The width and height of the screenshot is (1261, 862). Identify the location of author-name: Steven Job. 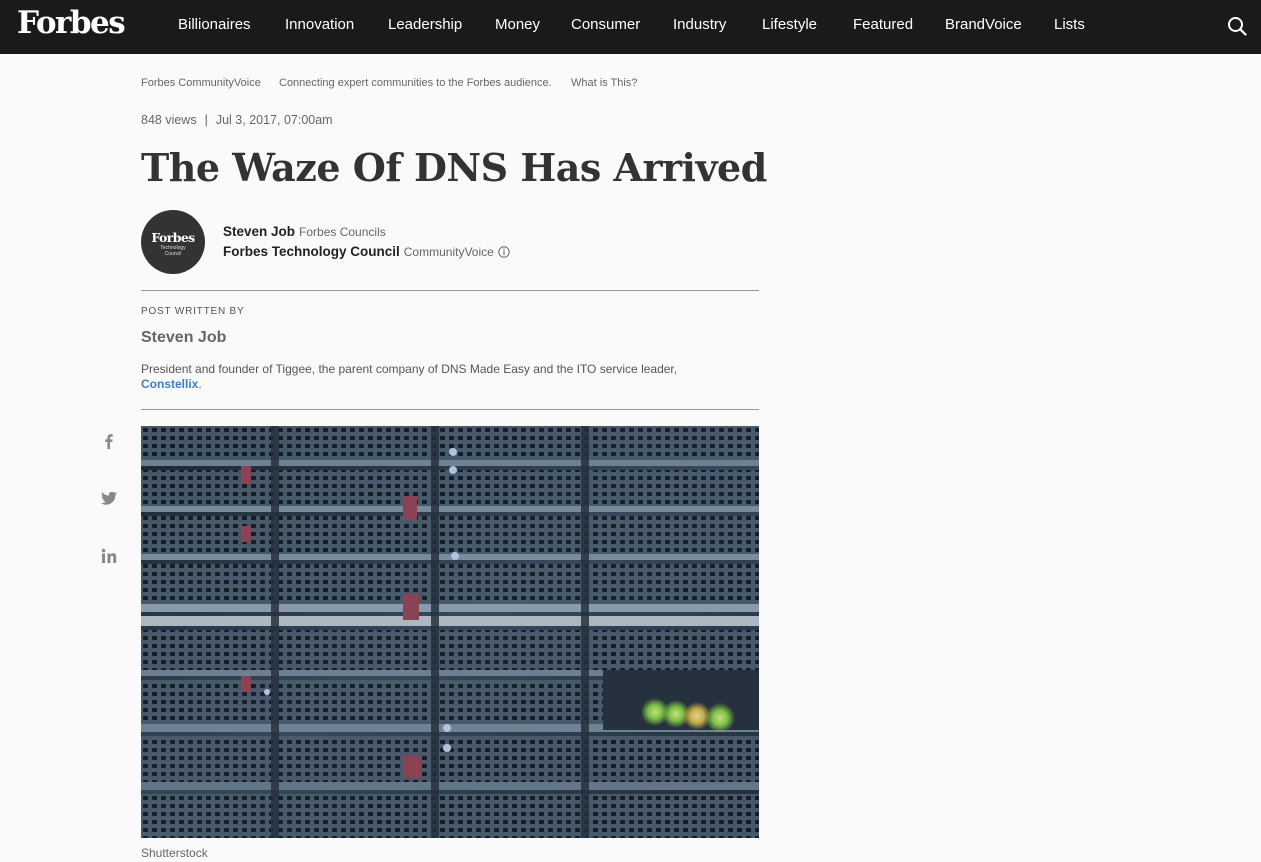
(259, 231).